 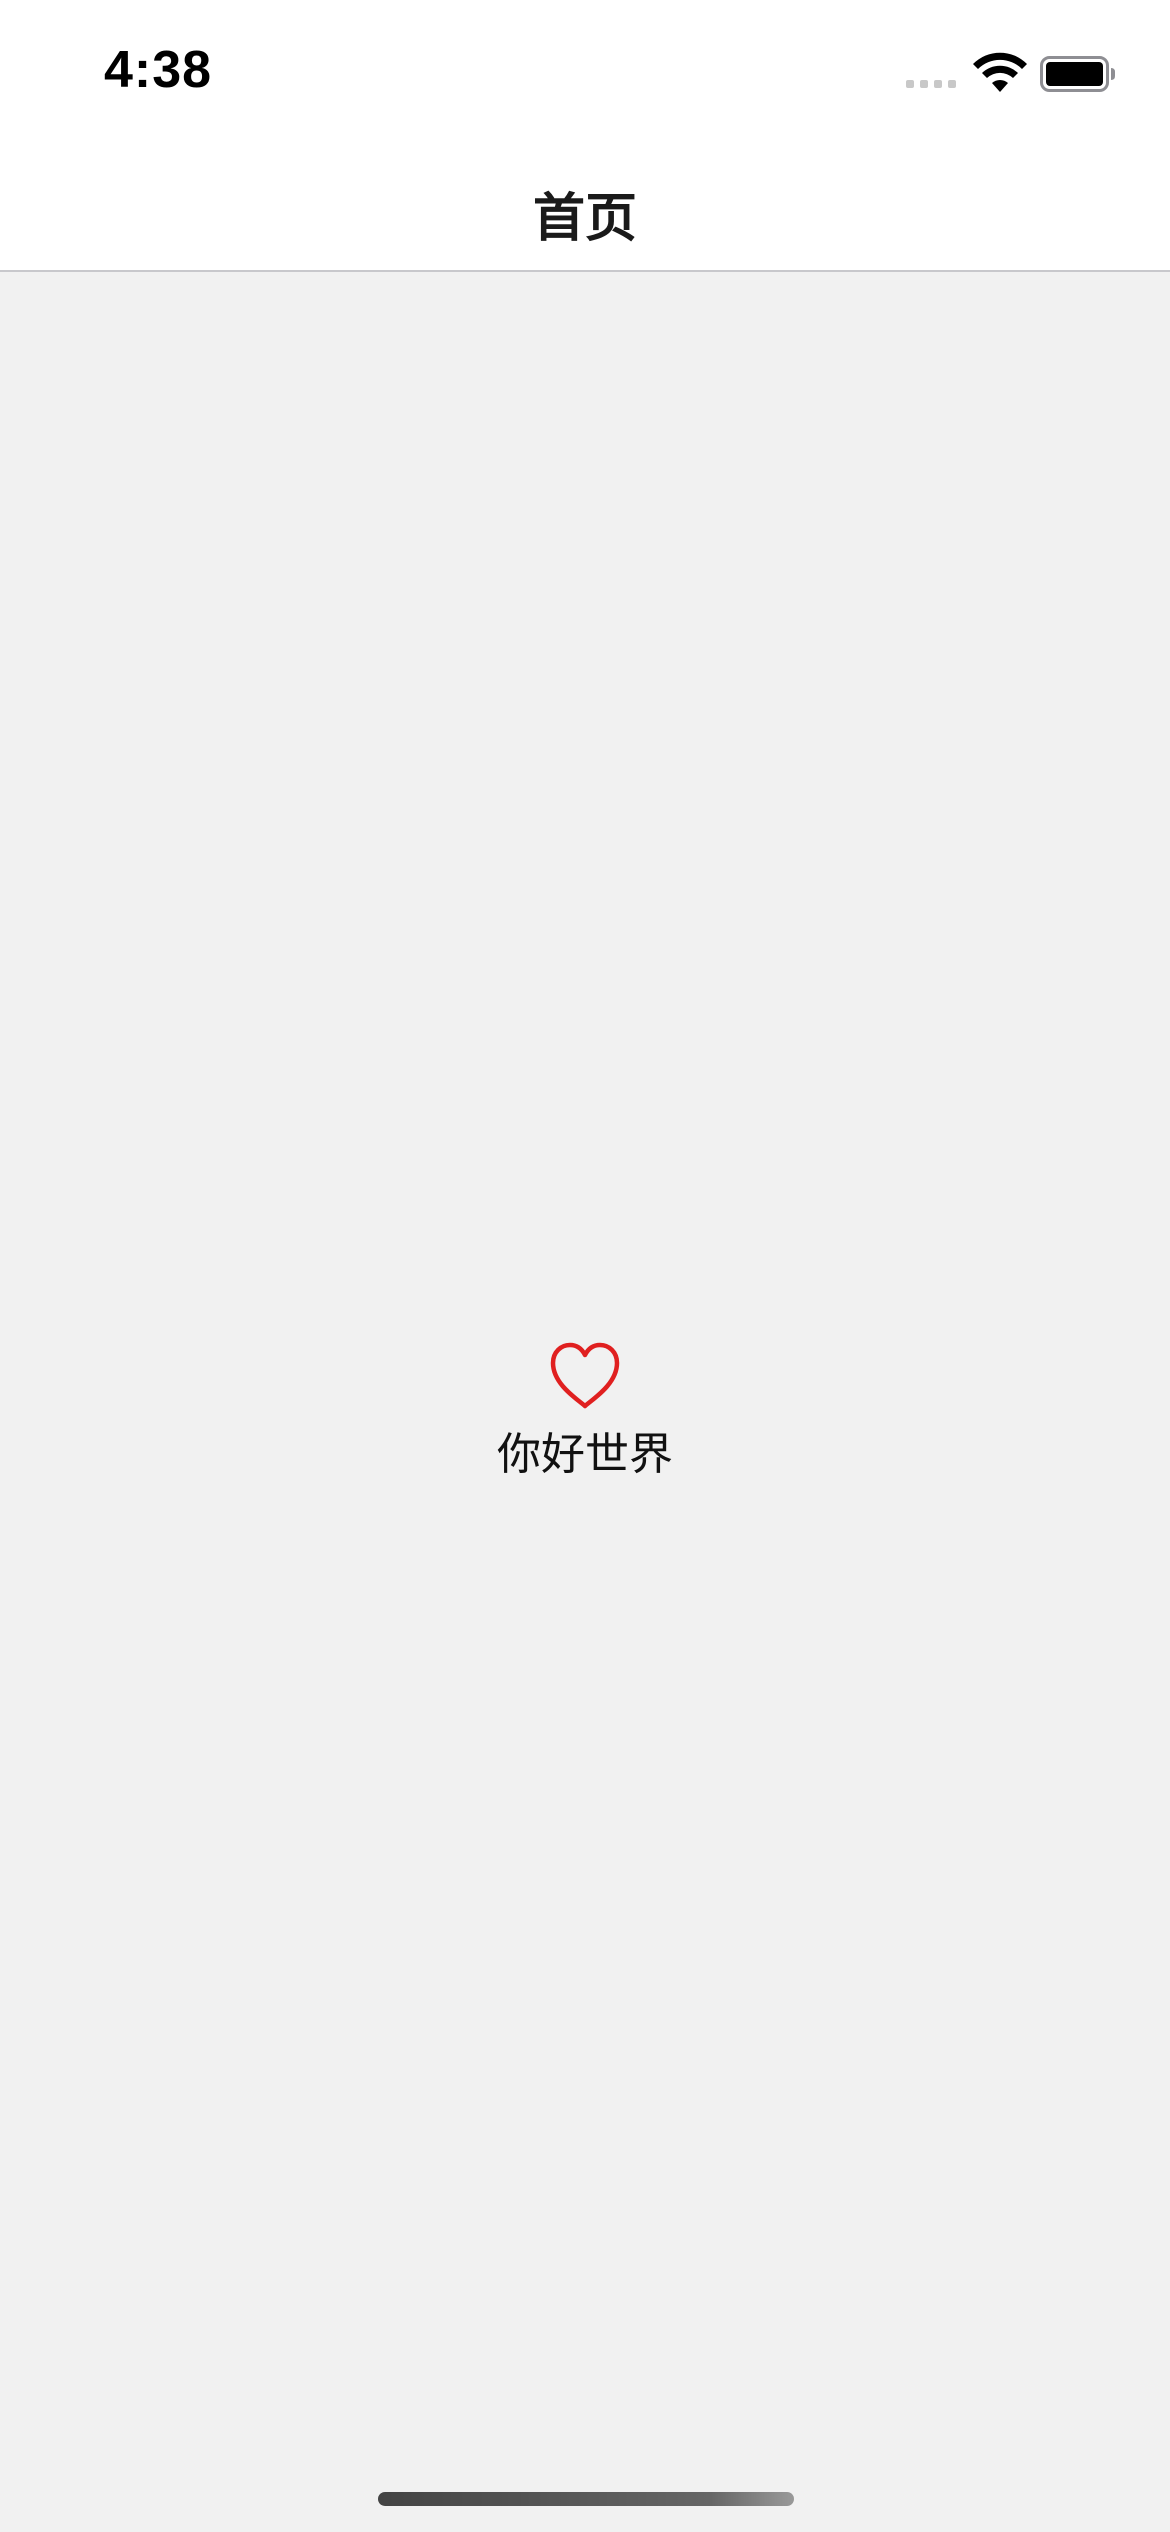 I want to click on hello-world-text: 你好世界, so click(x=585, y=1454).